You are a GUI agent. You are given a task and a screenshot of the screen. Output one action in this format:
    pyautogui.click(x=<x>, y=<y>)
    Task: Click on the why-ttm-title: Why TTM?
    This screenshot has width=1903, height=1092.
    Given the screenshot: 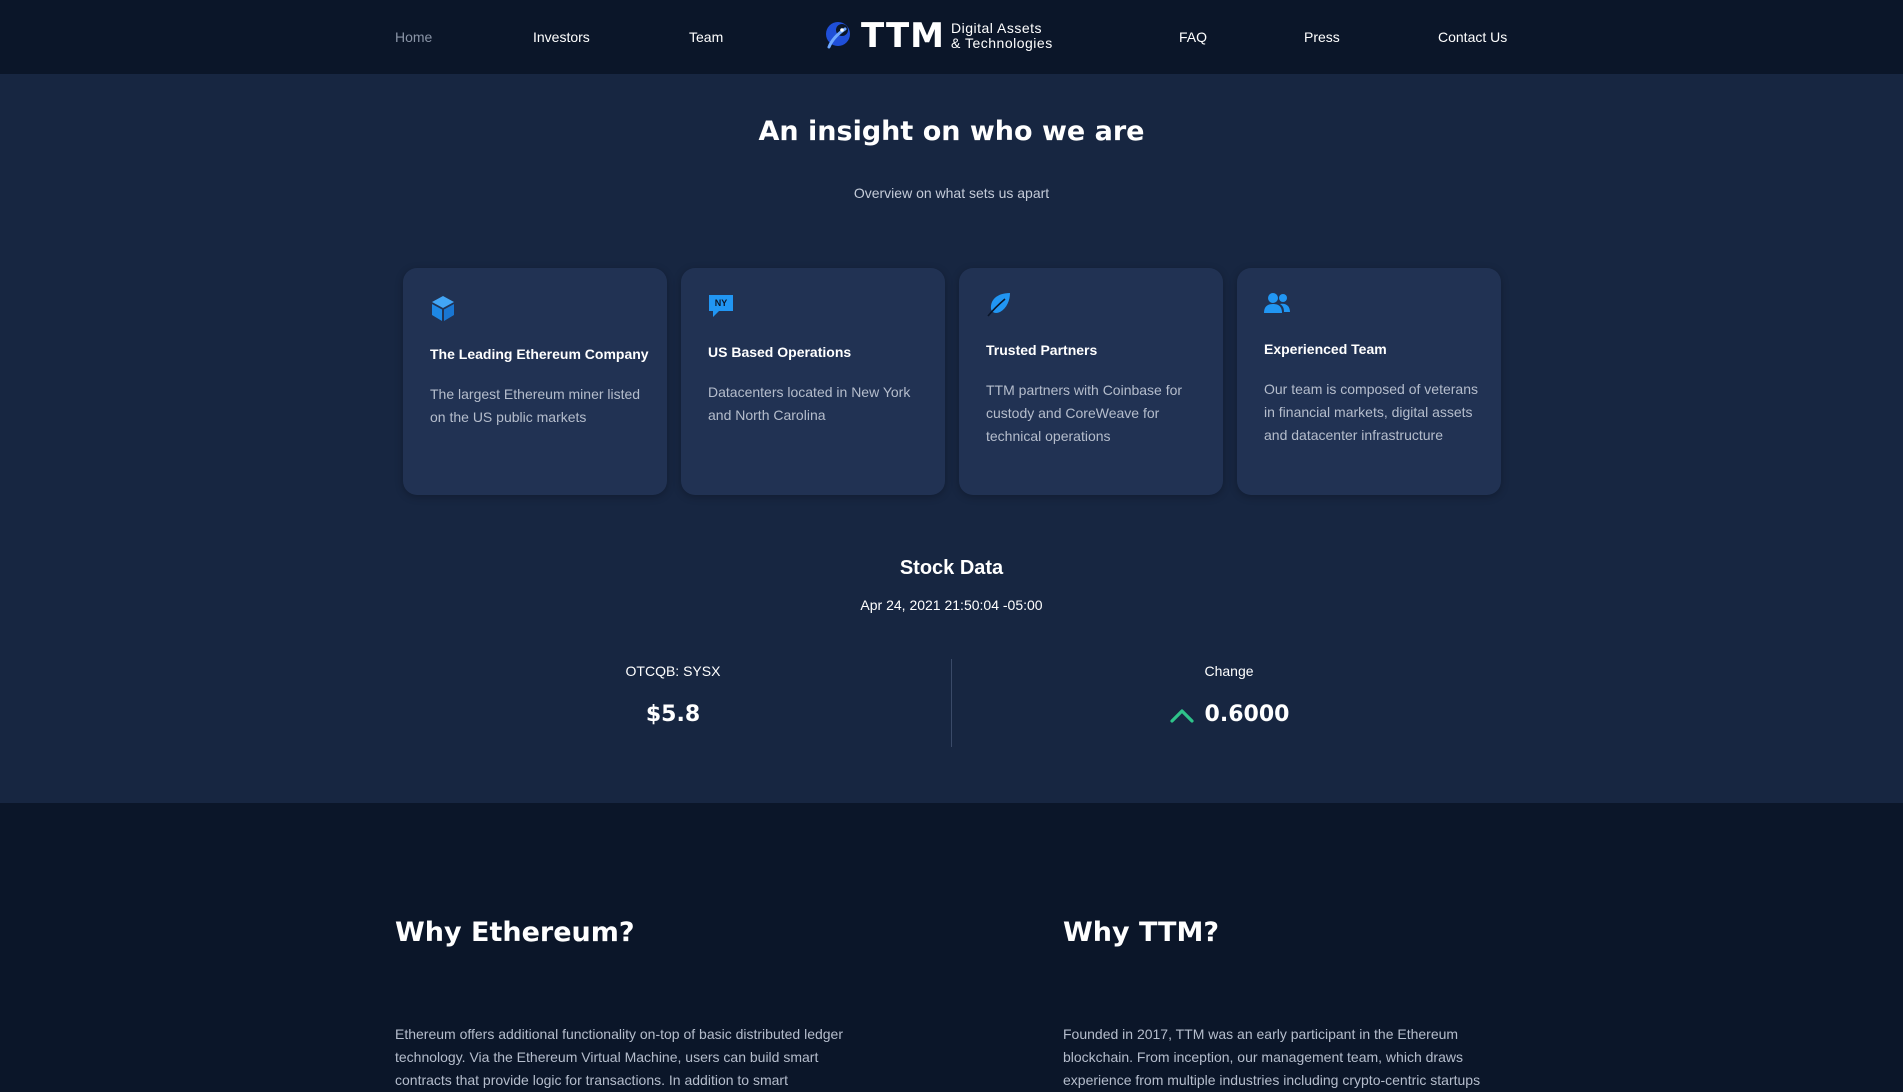 What is the action you would take?
    pyautogui.click(x=1141, y=932)
    